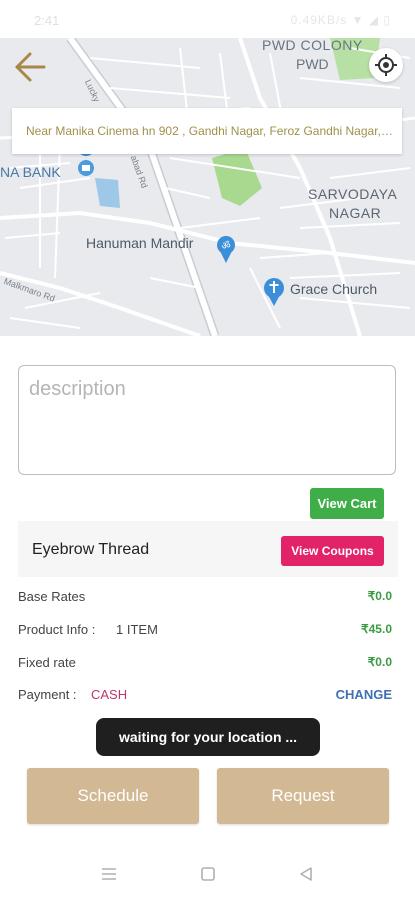 The height and width of the screenshot is (900, 415). Describe the element at coordinates (376, 629) in the screenshot. I see `product-info-value: ₹45.0` at that location.